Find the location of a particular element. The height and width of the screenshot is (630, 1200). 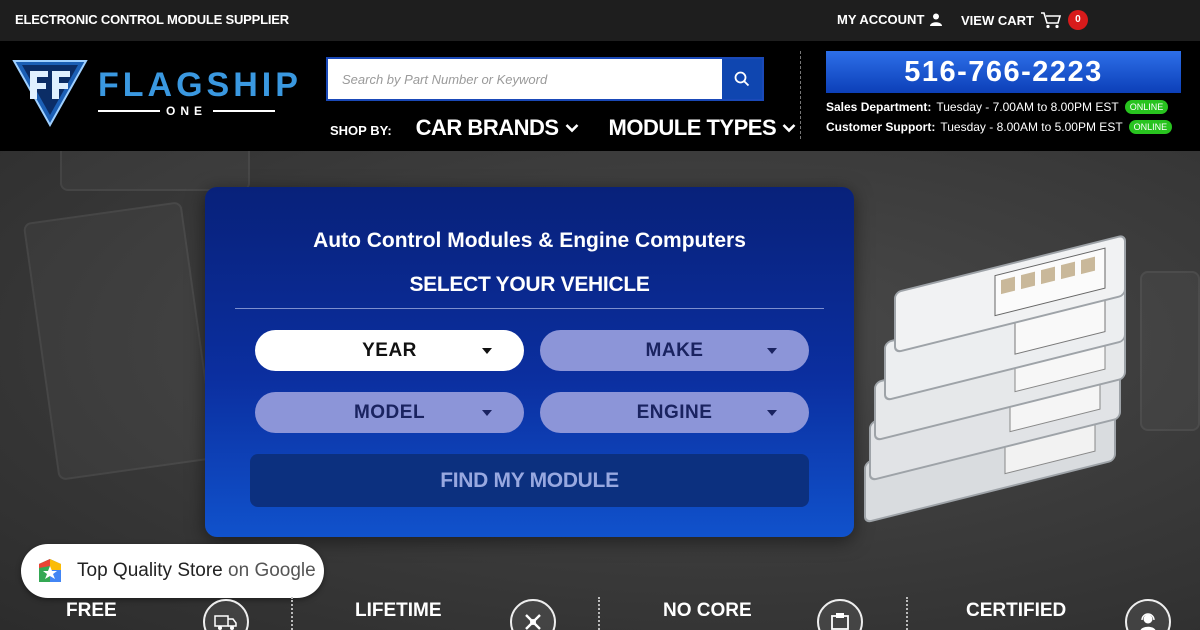

feature-lifetime: LIFETIME is located at coordinates (398, 610).